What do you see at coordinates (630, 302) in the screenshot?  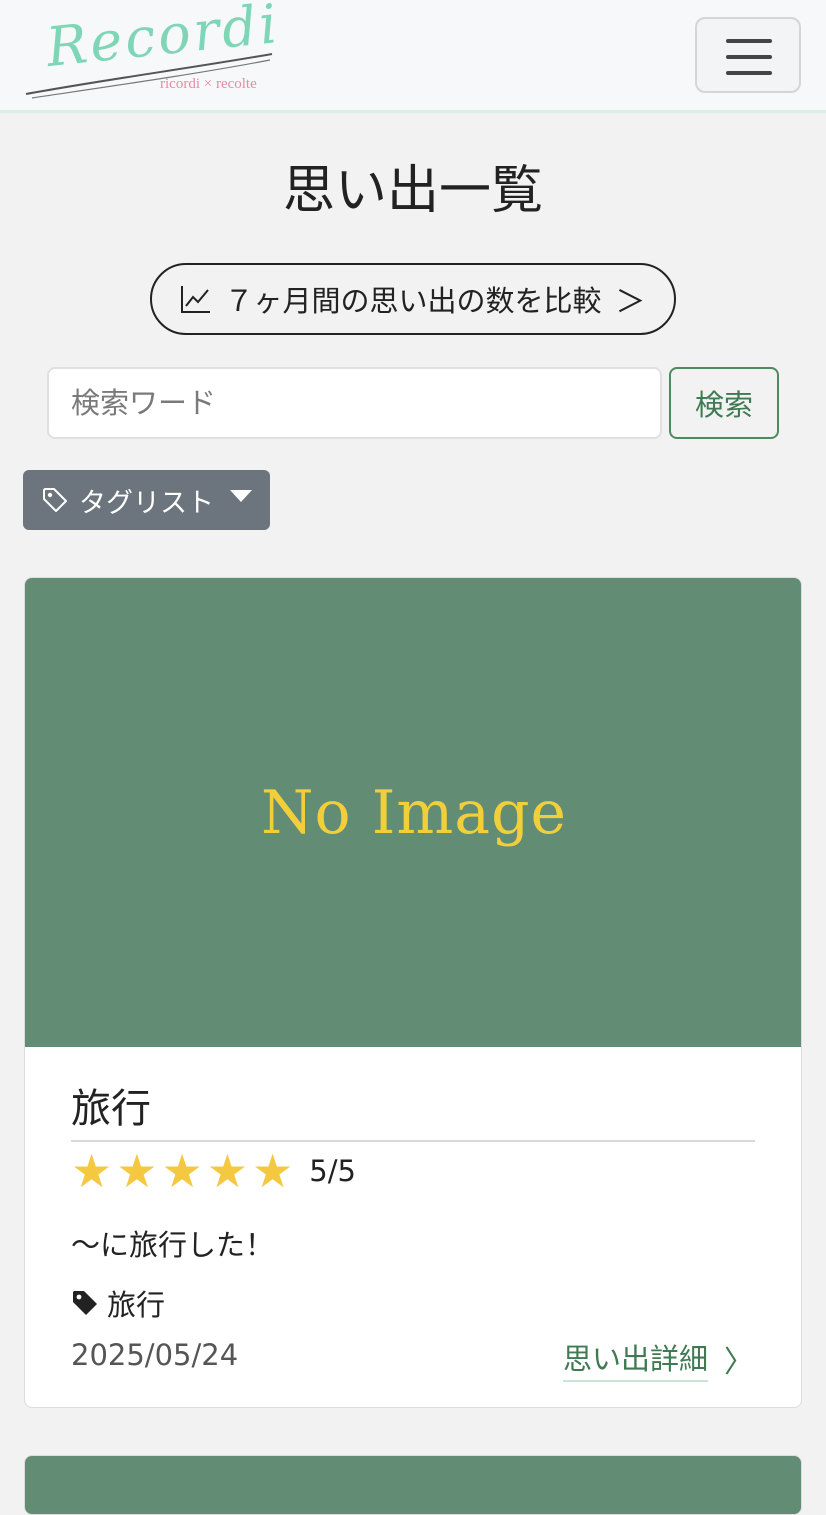 I see `chevron-right-icon: ＞` at bounding box center [630, 302].